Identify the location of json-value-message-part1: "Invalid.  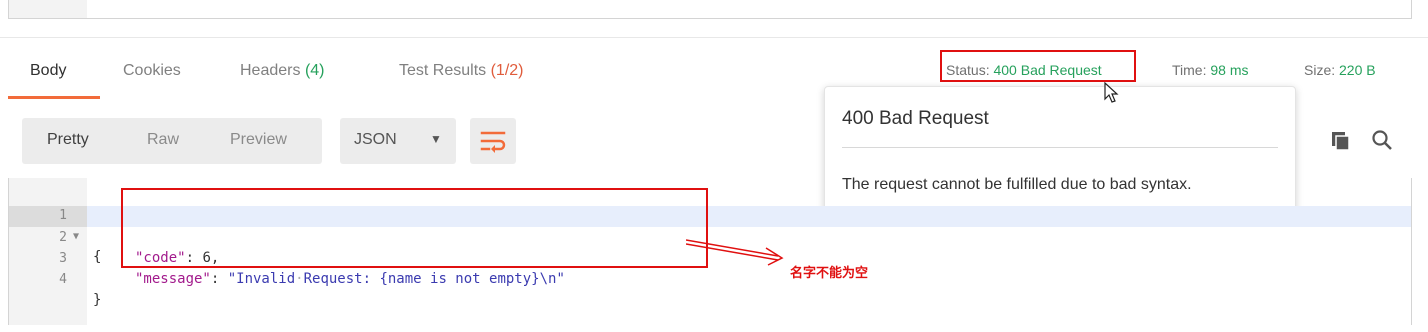
(261, 279).